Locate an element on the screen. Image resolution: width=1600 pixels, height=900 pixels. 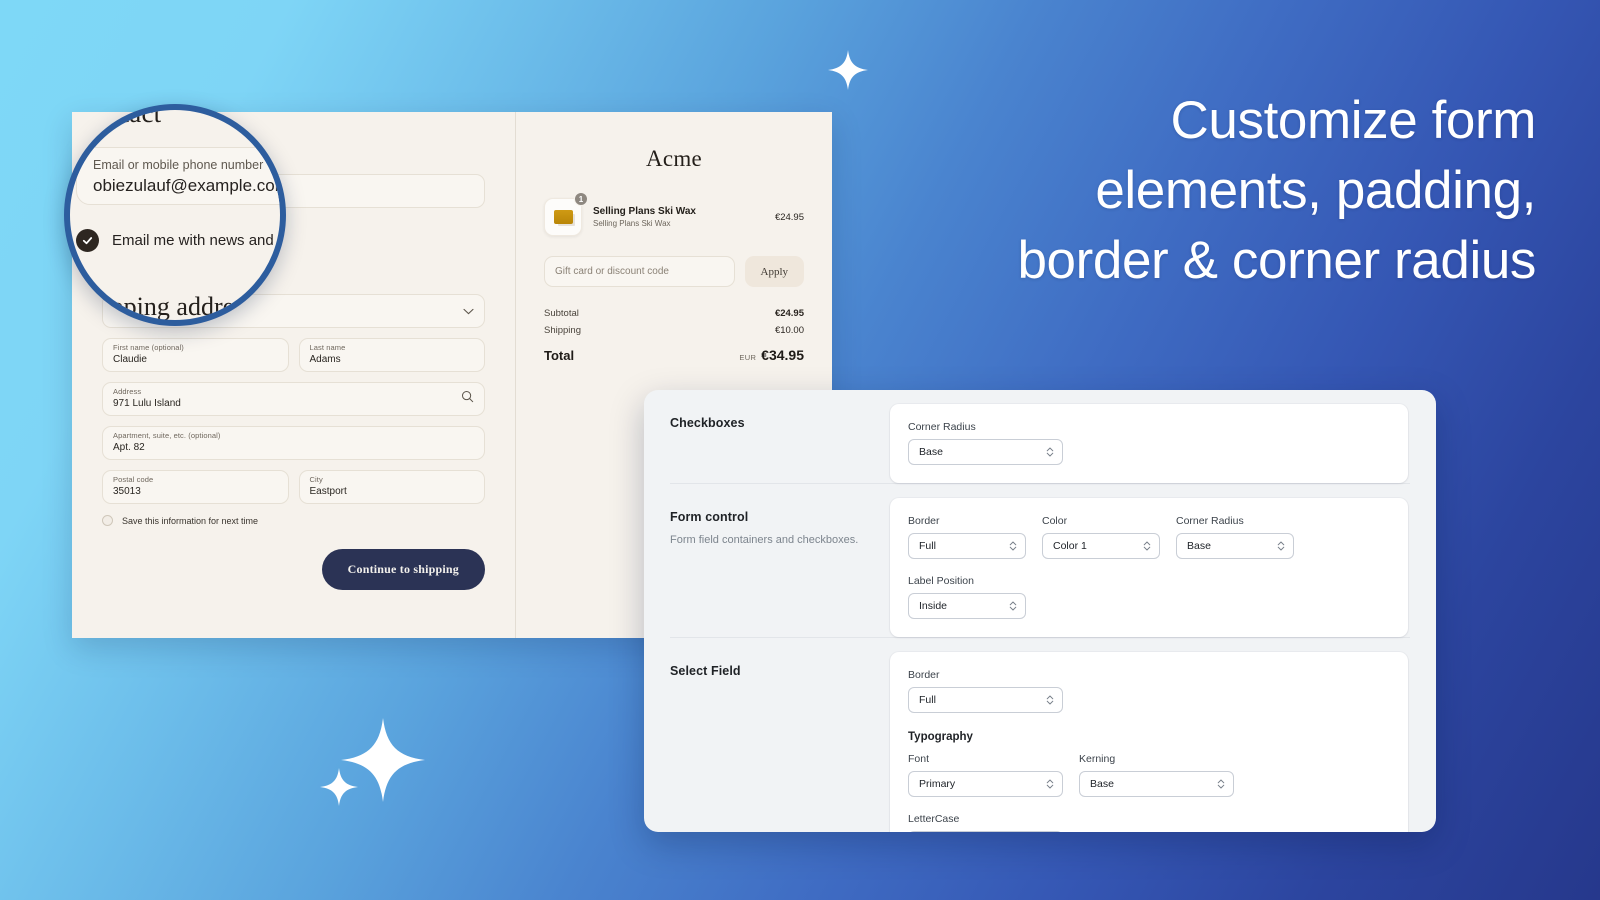
select-color: Color 1 is located at coordinates (1101, 546).